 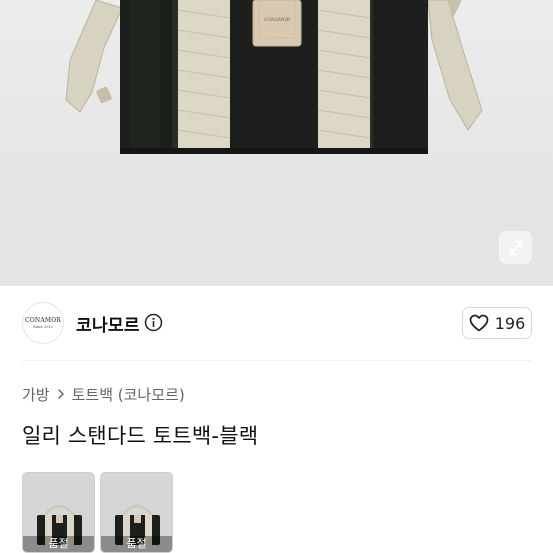 What do you see at coordinates (276, 360) in the screenshot?
I see `divider` at bounding box center [276, 360].